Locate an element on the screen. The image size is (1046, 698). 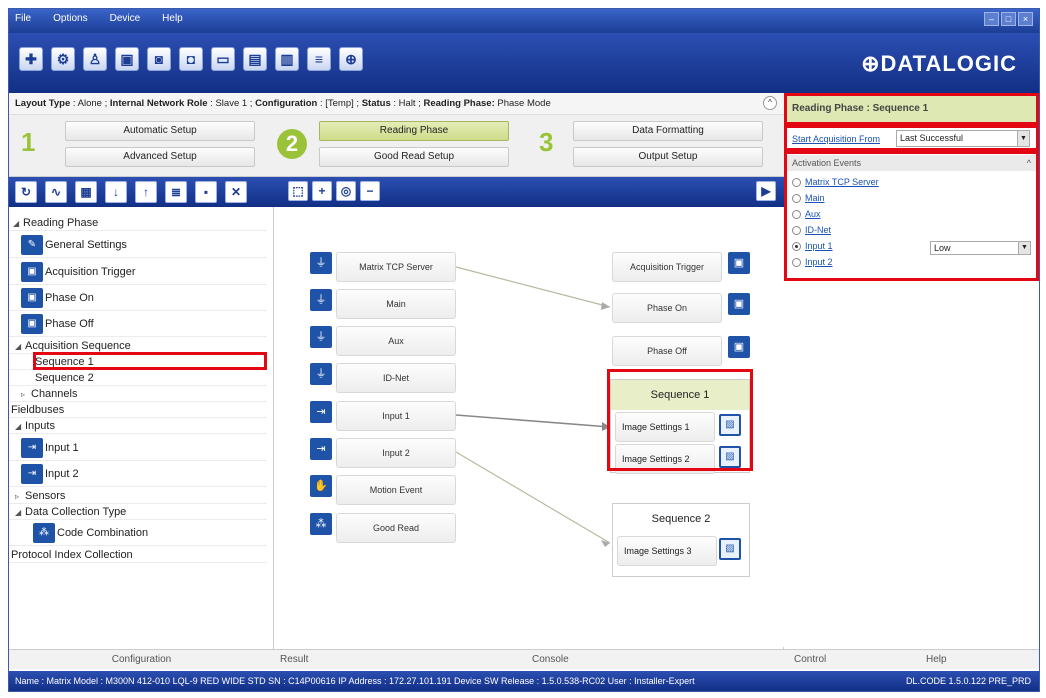
tree-general-settings: ✎ General Settings is located at coordinates (138, 245).